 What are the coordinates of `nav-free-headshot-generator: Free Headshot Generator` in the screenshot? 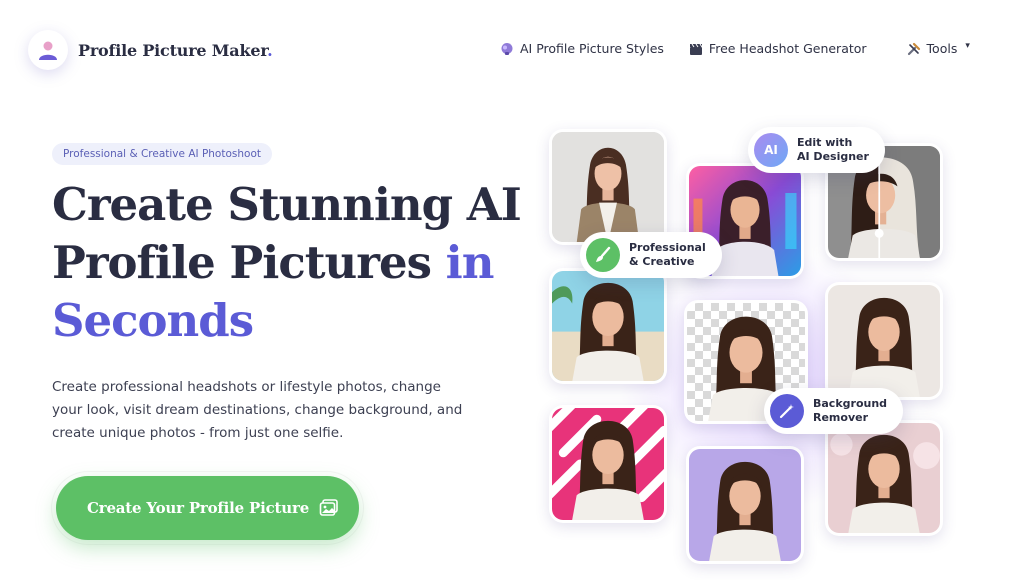 It's located at (778, 48).